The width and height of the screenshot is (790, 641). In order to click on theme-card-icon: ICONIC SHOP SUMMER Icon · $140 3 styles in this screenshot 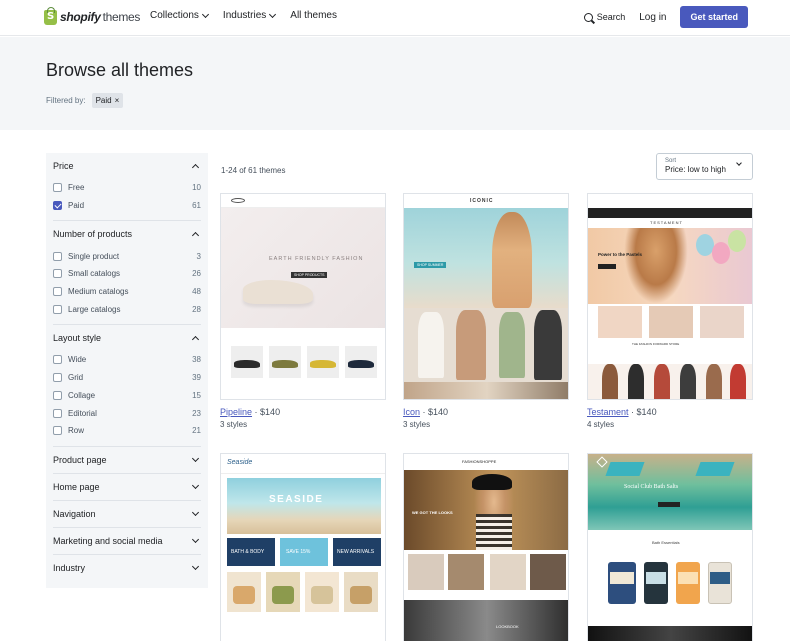, I will do `click(486, 311)`.